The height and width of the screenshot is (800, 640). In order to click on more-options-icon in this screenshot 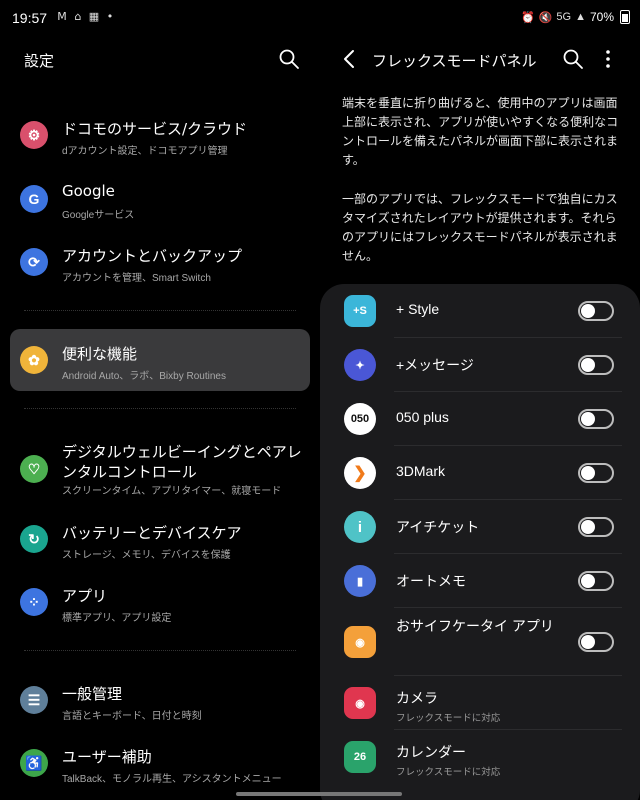, I will do `click(608, 59)`.